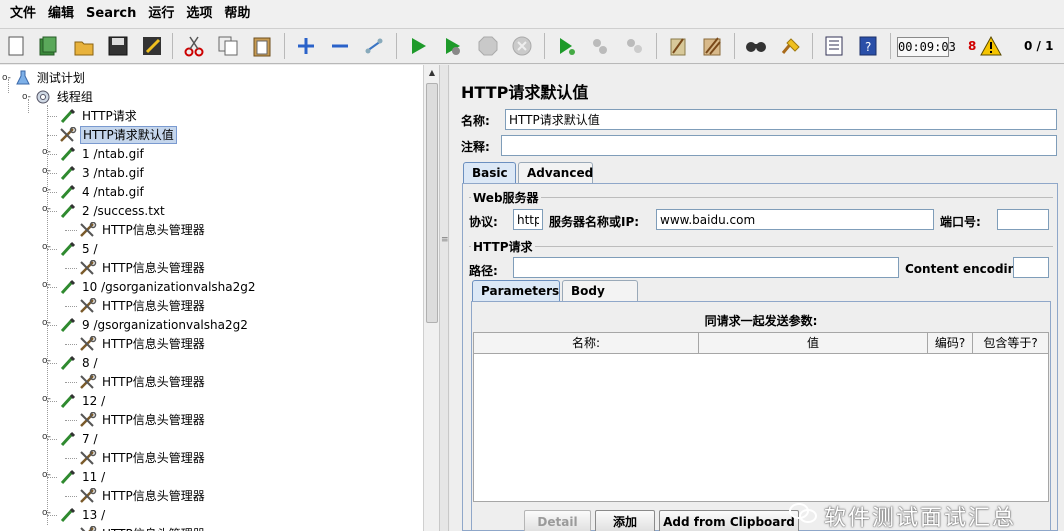 This screenshot has height=531, width=1064. I want to click on menu-file: 文件, so click(23, 14).